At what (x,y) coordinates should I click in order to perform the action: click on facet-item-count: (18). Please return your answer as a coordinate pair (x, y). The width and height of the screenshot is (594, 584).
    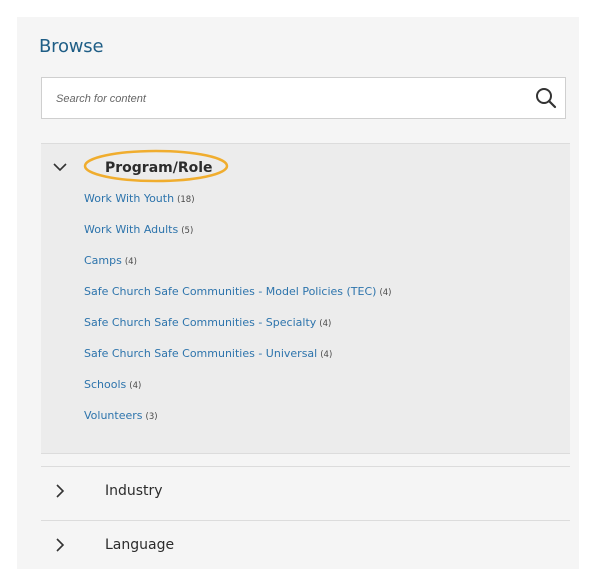
    Looking at the image, I should click on (186, 200).